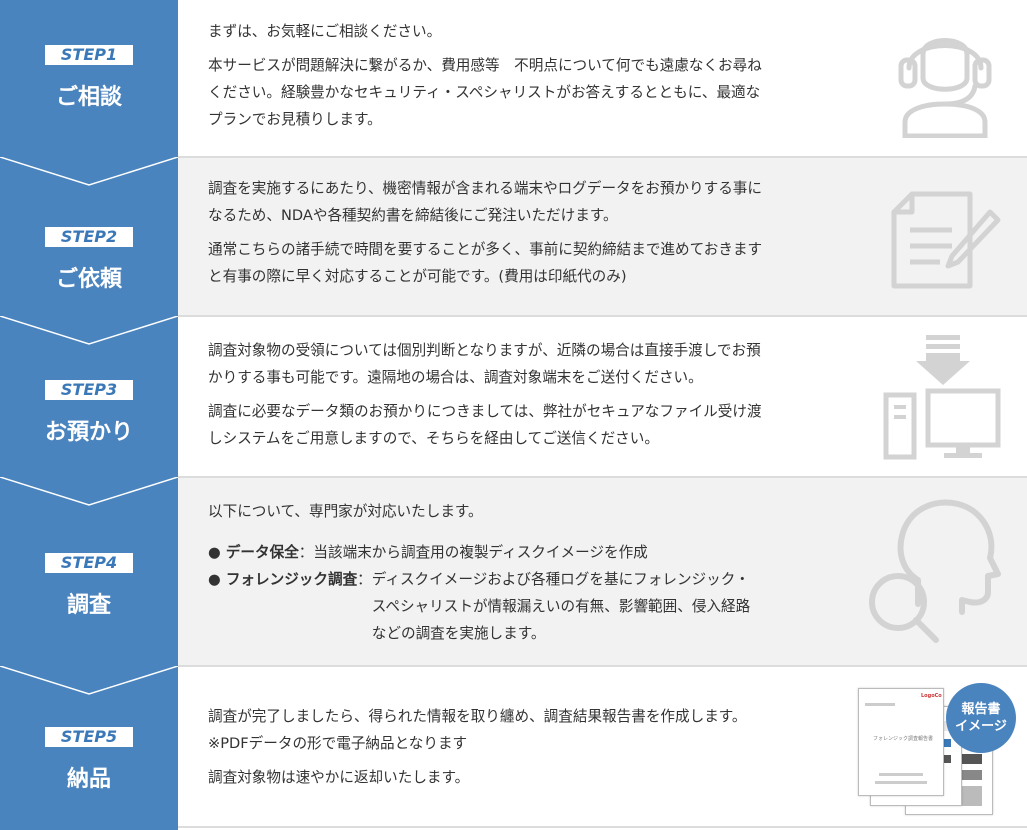  I want to click on report-page-front: LogoCo フォレンジック調査報告書, so click(901, 742).